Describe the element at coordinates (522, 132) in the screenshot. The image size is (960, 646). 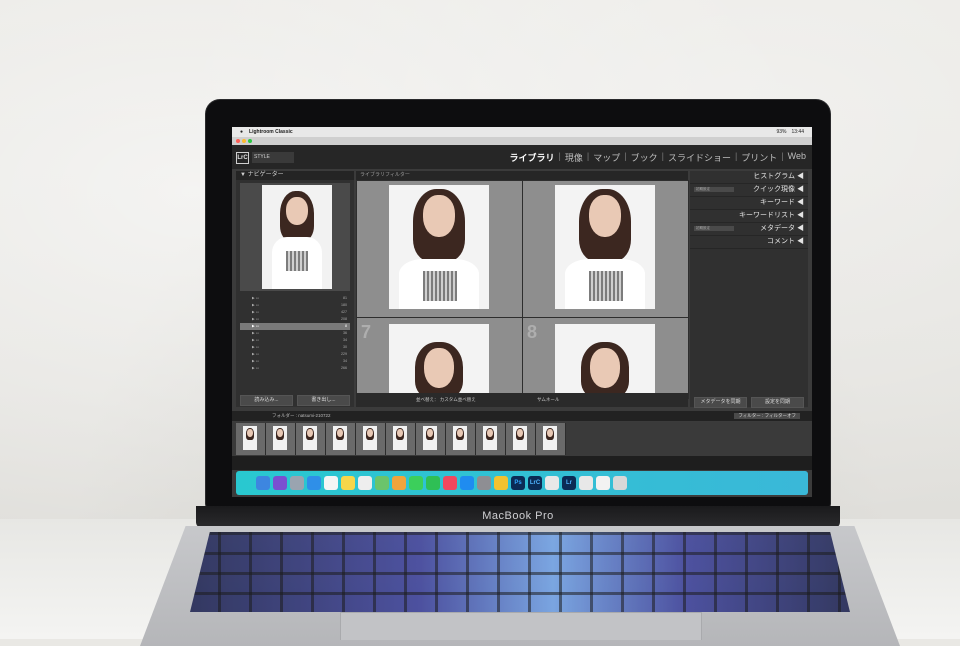
I see `mac-menubar: ● Lightroom Classic 93% 13:44` at that location.